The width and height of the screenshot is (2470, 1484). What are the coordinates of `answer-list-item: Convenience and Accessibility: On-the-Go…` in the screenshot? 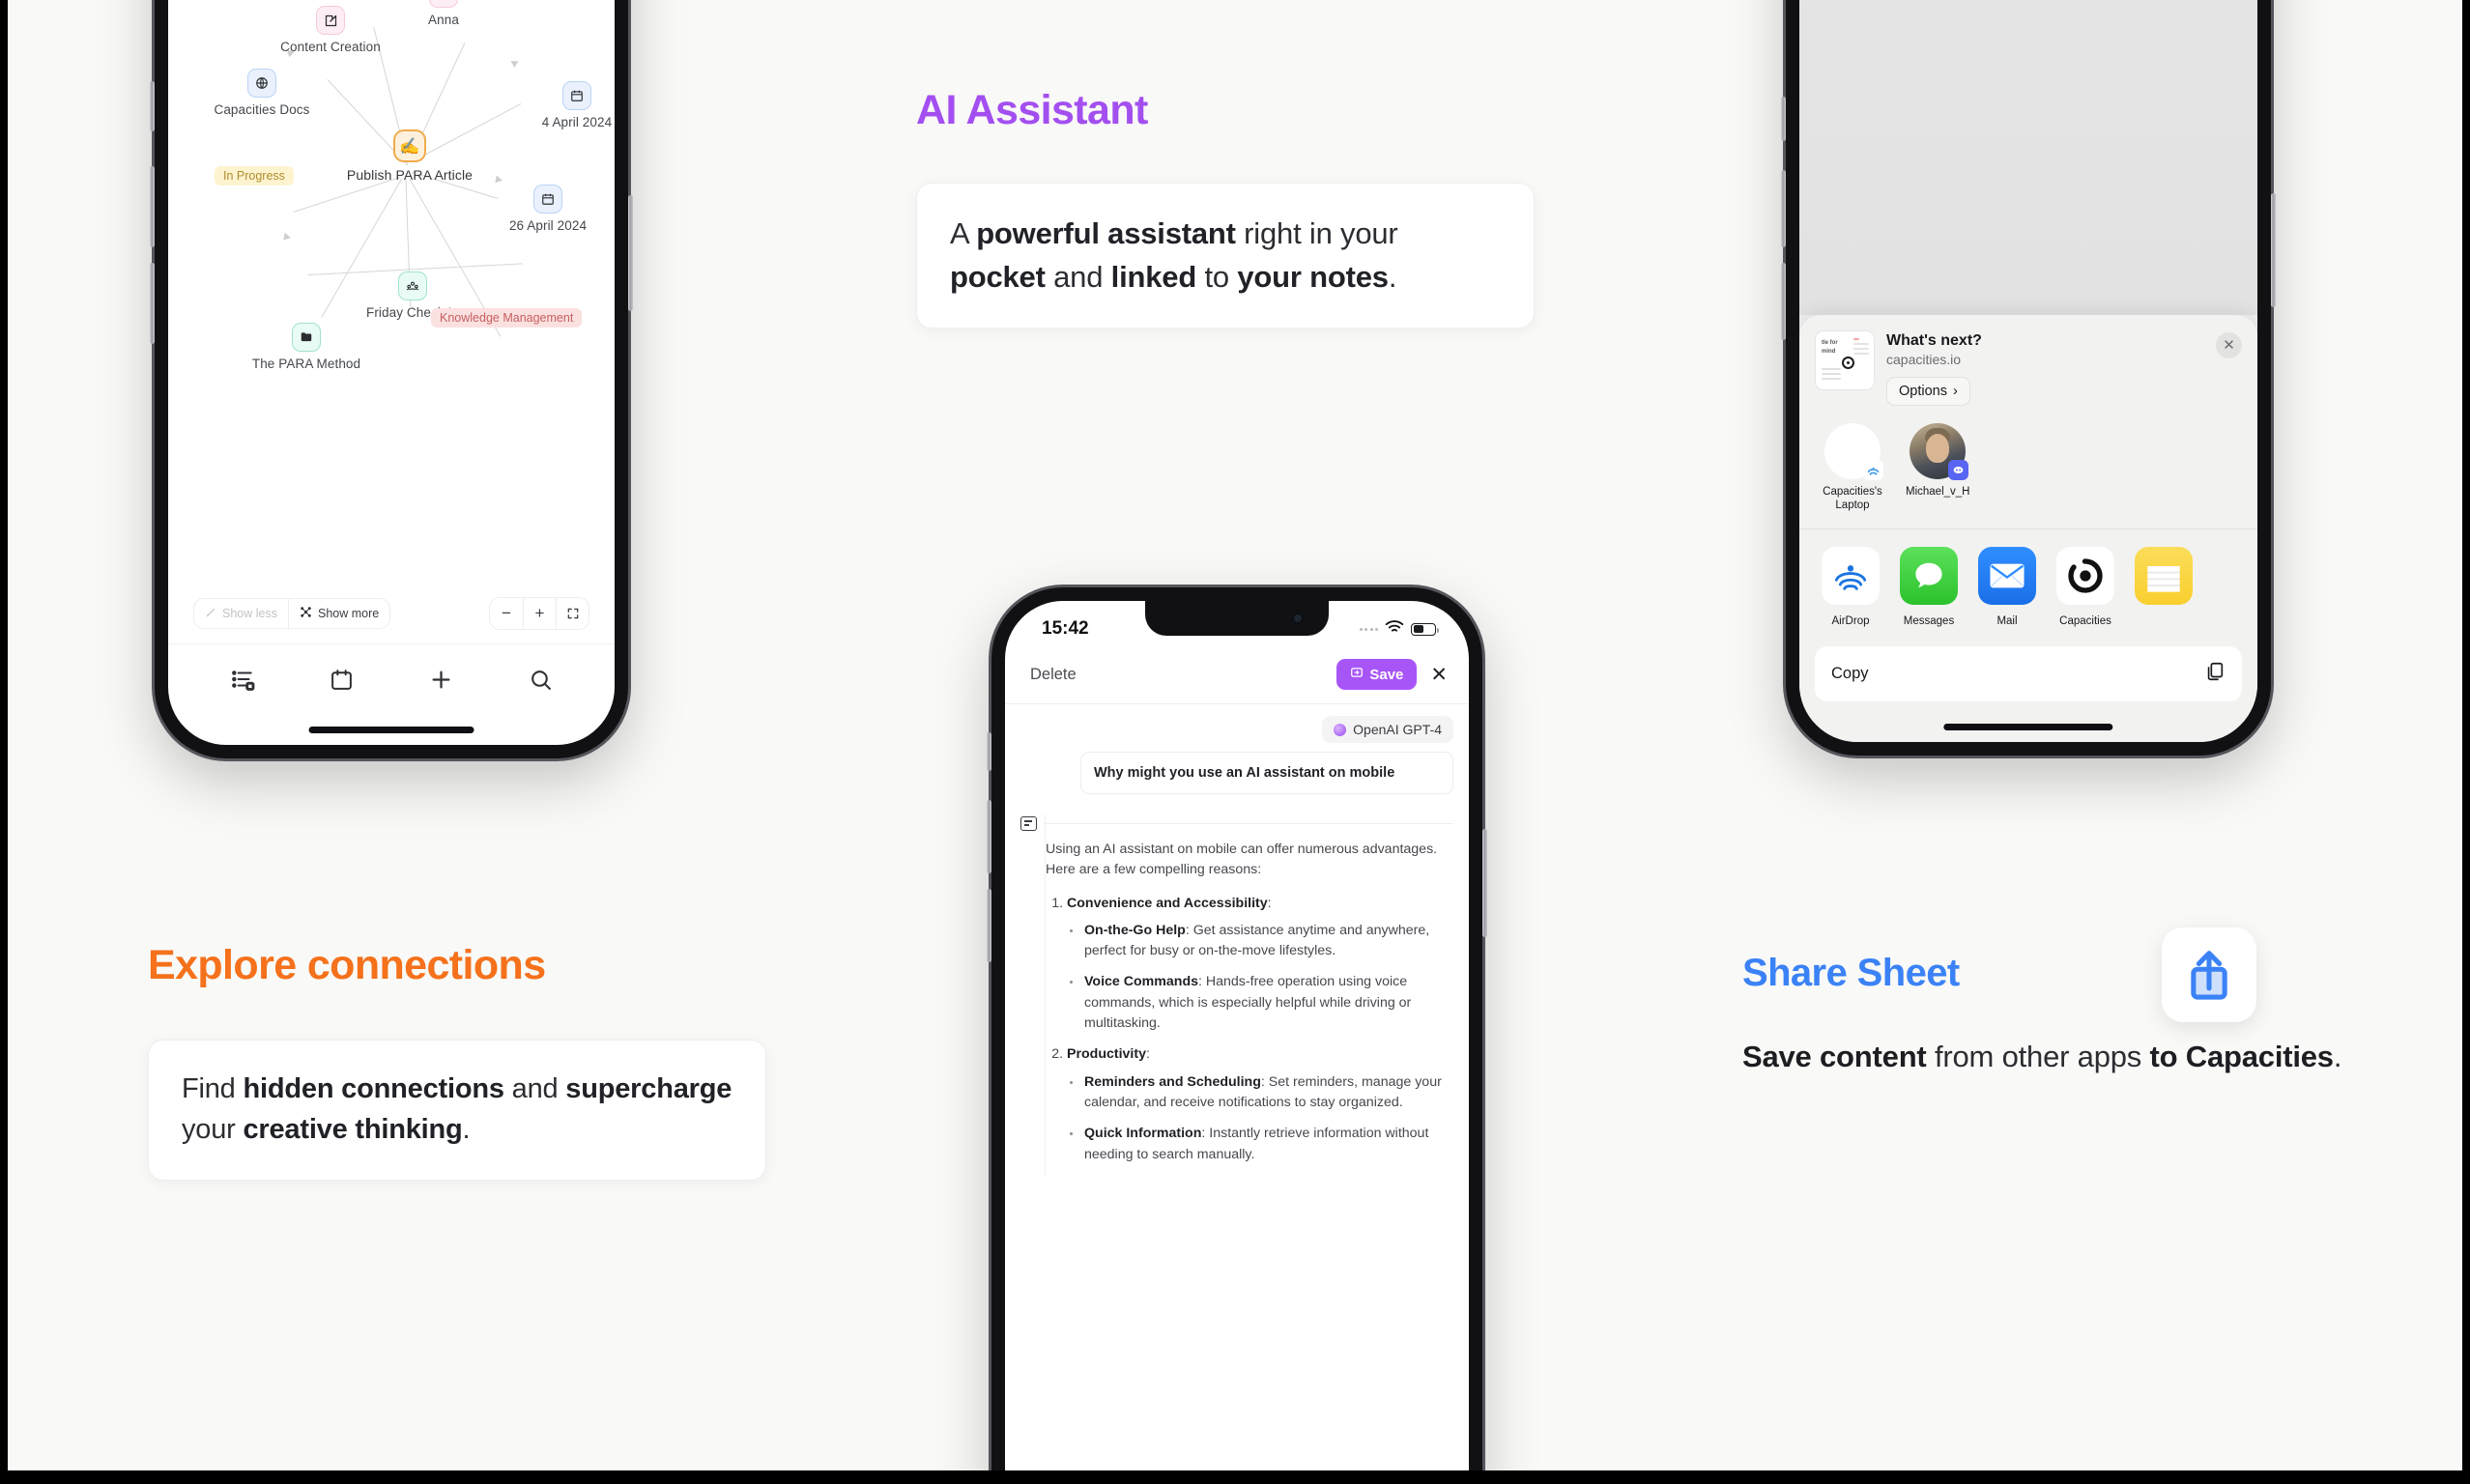 It's located at (1260, 965).